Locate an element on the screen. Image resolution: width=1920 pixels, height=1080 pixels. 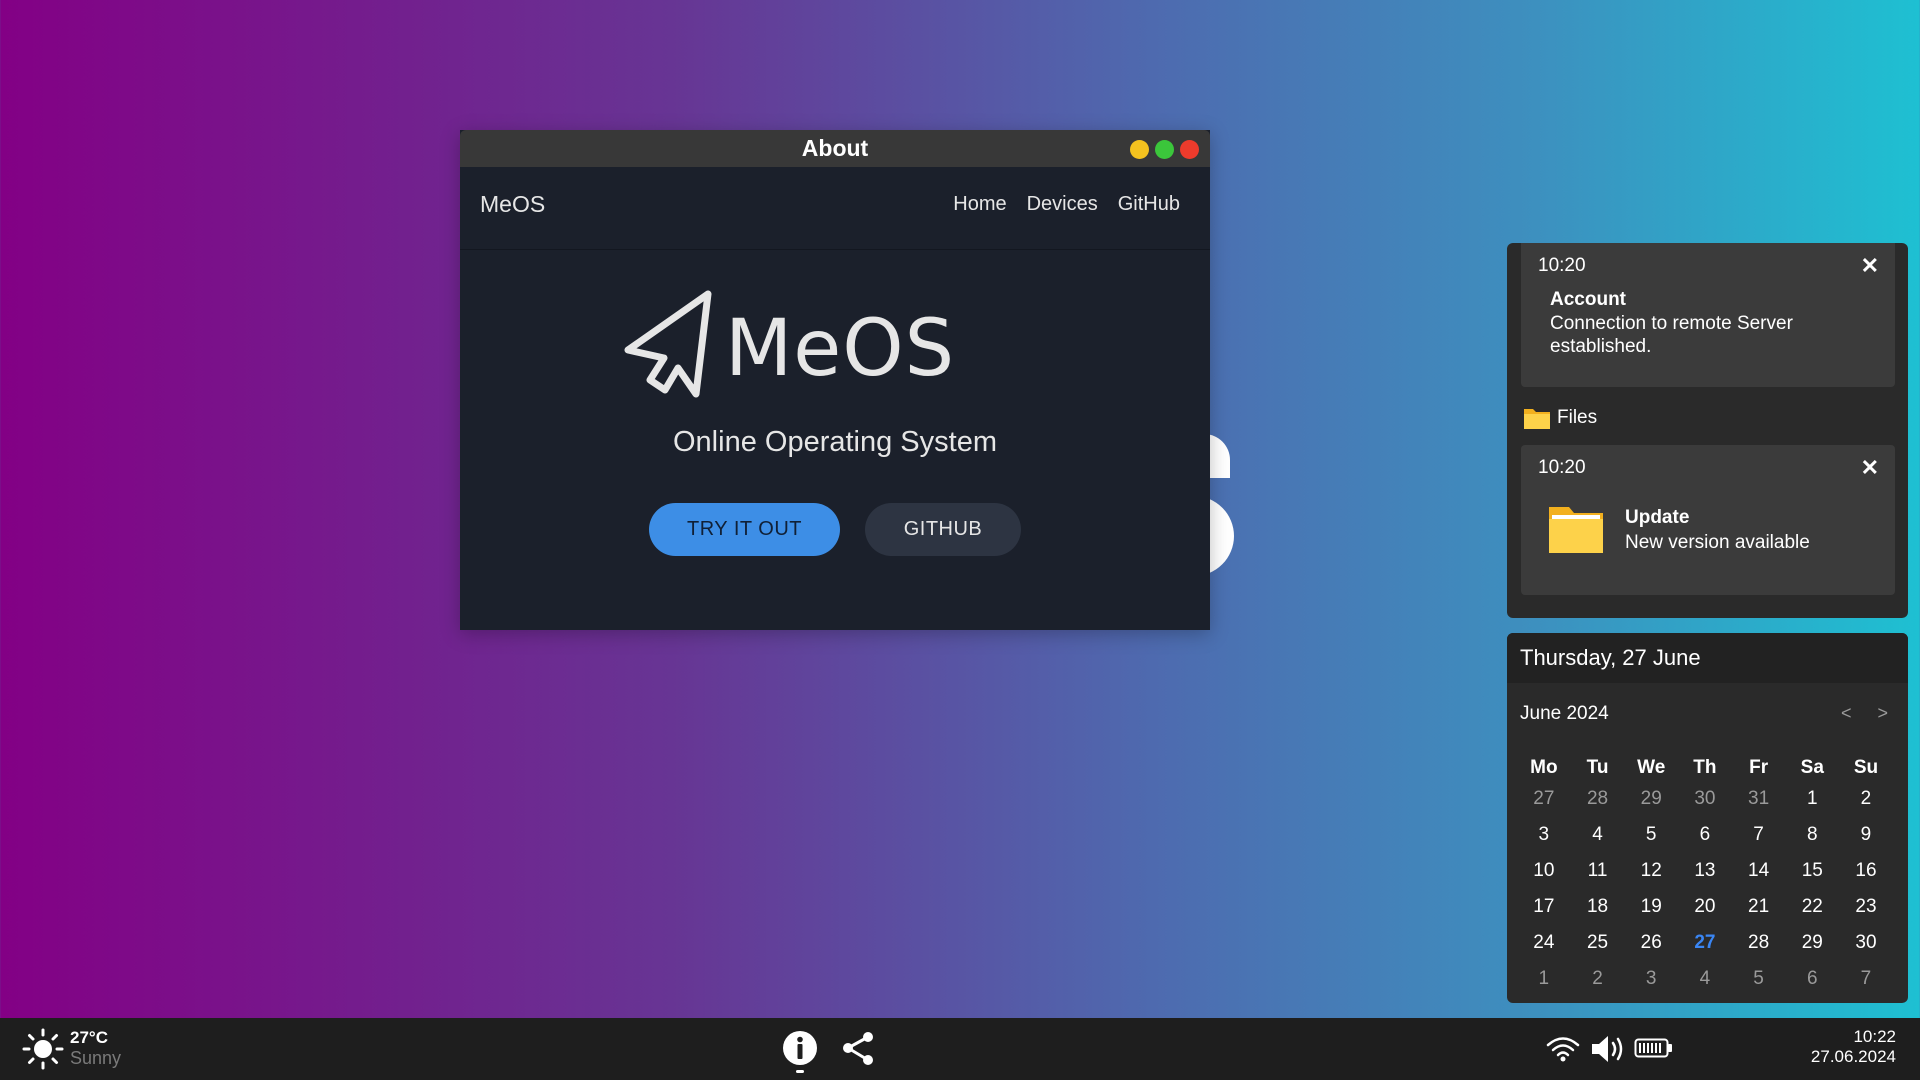
volume-icon is located at coordinates (1608, 1049).